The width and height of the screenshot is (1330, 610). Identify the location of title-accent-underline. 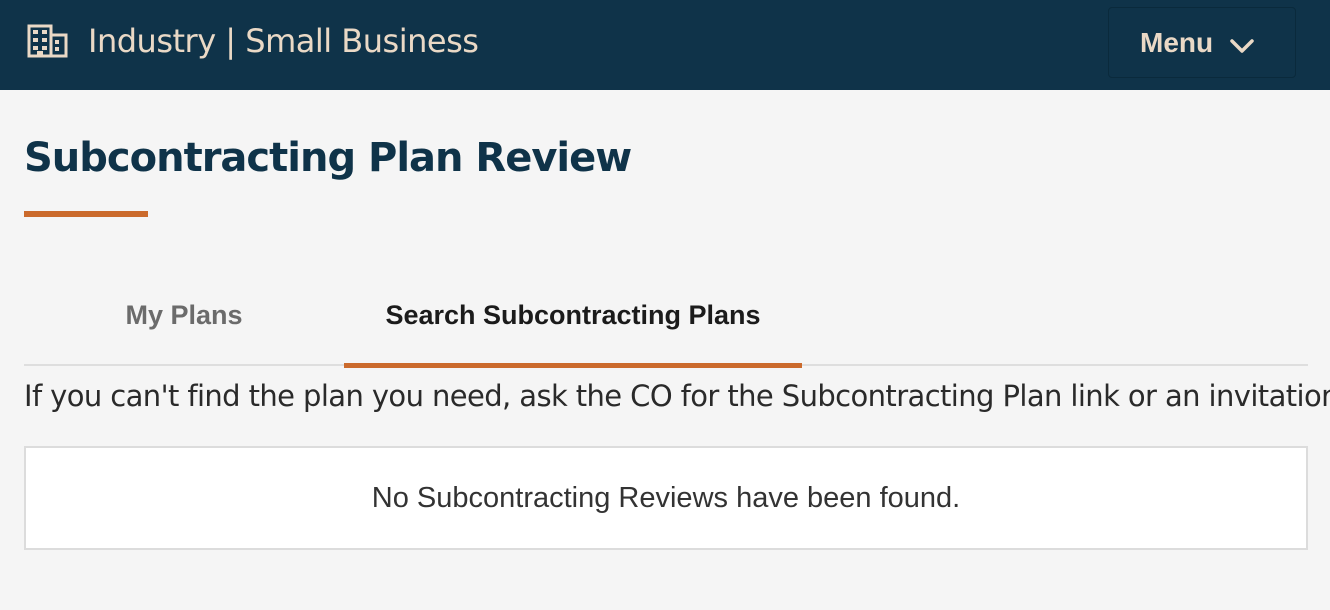
(86, 214).